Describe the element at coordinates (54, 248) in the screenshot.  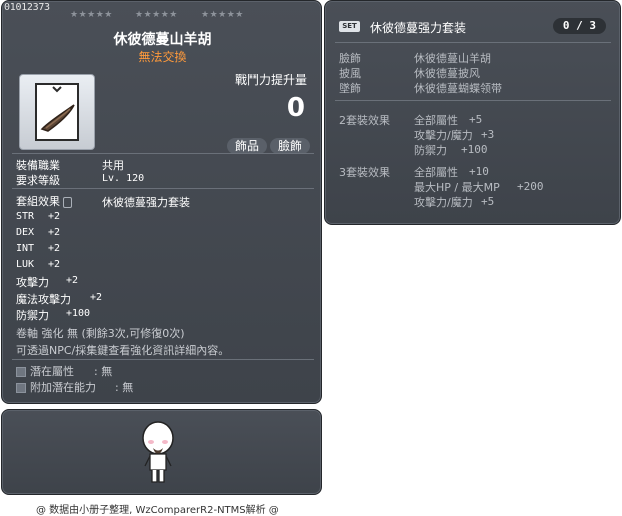
I see `stat-int-value: +2` at that location.